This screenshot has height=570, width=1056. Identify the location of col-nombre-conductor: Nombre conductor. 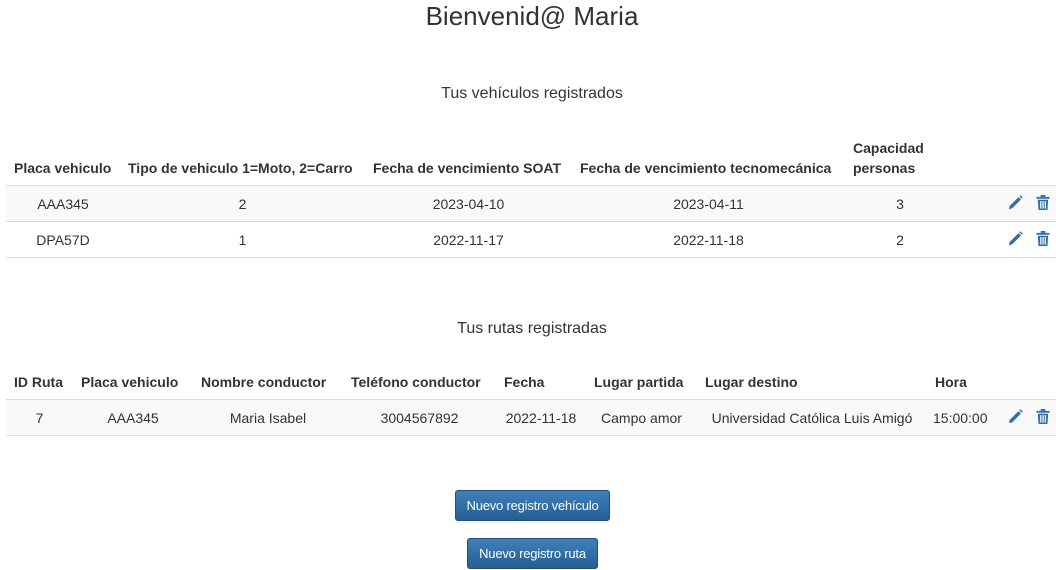
(268, 386).